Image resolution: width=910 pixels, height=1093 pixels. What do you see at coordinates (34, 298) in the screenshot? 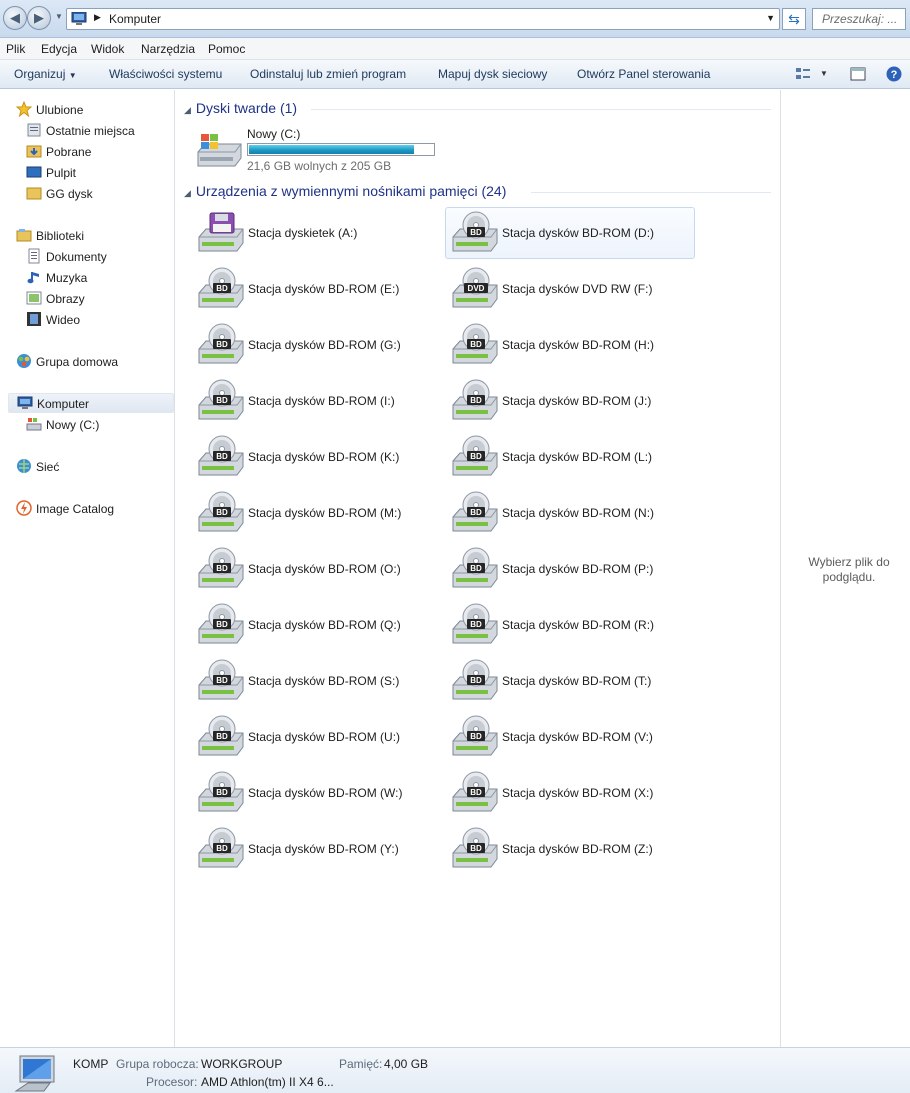
I see `pictures-icon` at bounding box center [34, 298].